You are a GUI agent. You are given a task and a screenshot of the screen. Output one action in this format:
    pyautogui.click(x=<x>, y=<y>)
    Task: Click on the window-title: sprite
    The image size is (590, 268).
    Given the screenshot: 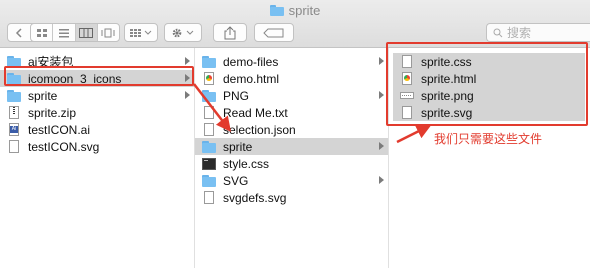 What is the action you would take?
    pyautogui.click(x=295, y=10)
    